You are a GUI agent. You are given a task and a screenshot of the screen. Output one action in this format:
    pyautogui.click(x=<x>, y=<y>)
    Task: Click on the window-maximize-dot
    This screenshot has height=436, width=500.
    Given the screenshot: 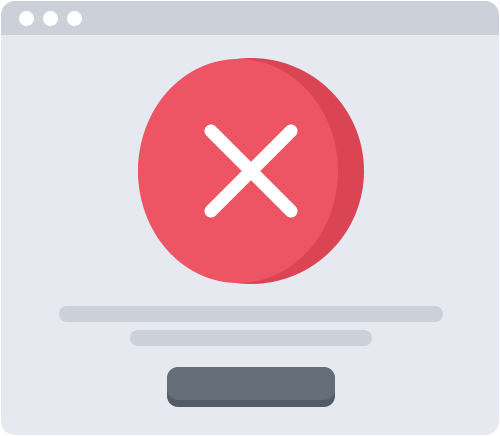 What is the action you would take?
    pyautogui.click(x=74, y=18)
    